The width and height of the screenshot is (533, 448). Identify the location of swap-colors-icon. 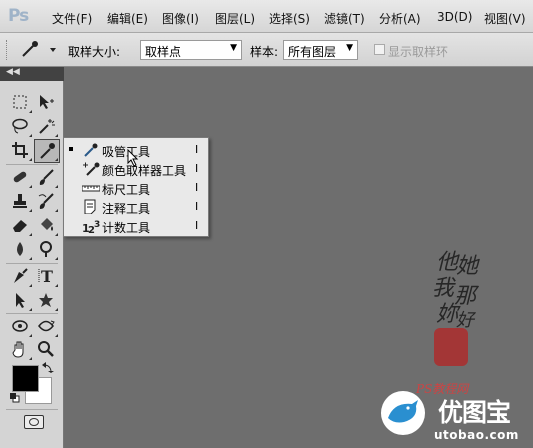
(48, 367).